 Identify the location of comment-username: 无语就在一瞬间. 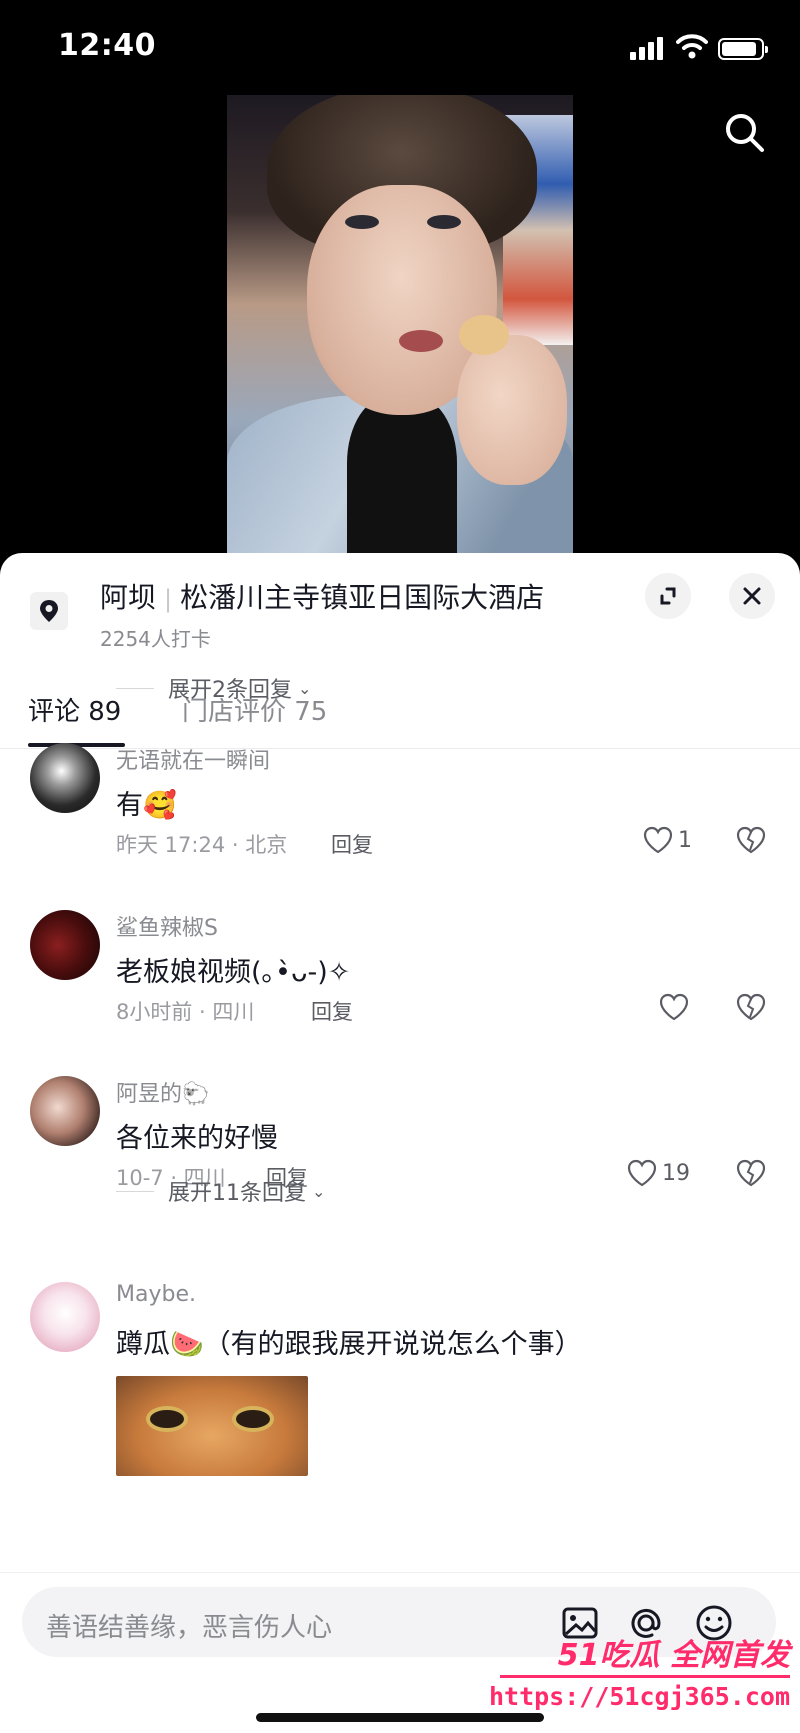
(193, 759).